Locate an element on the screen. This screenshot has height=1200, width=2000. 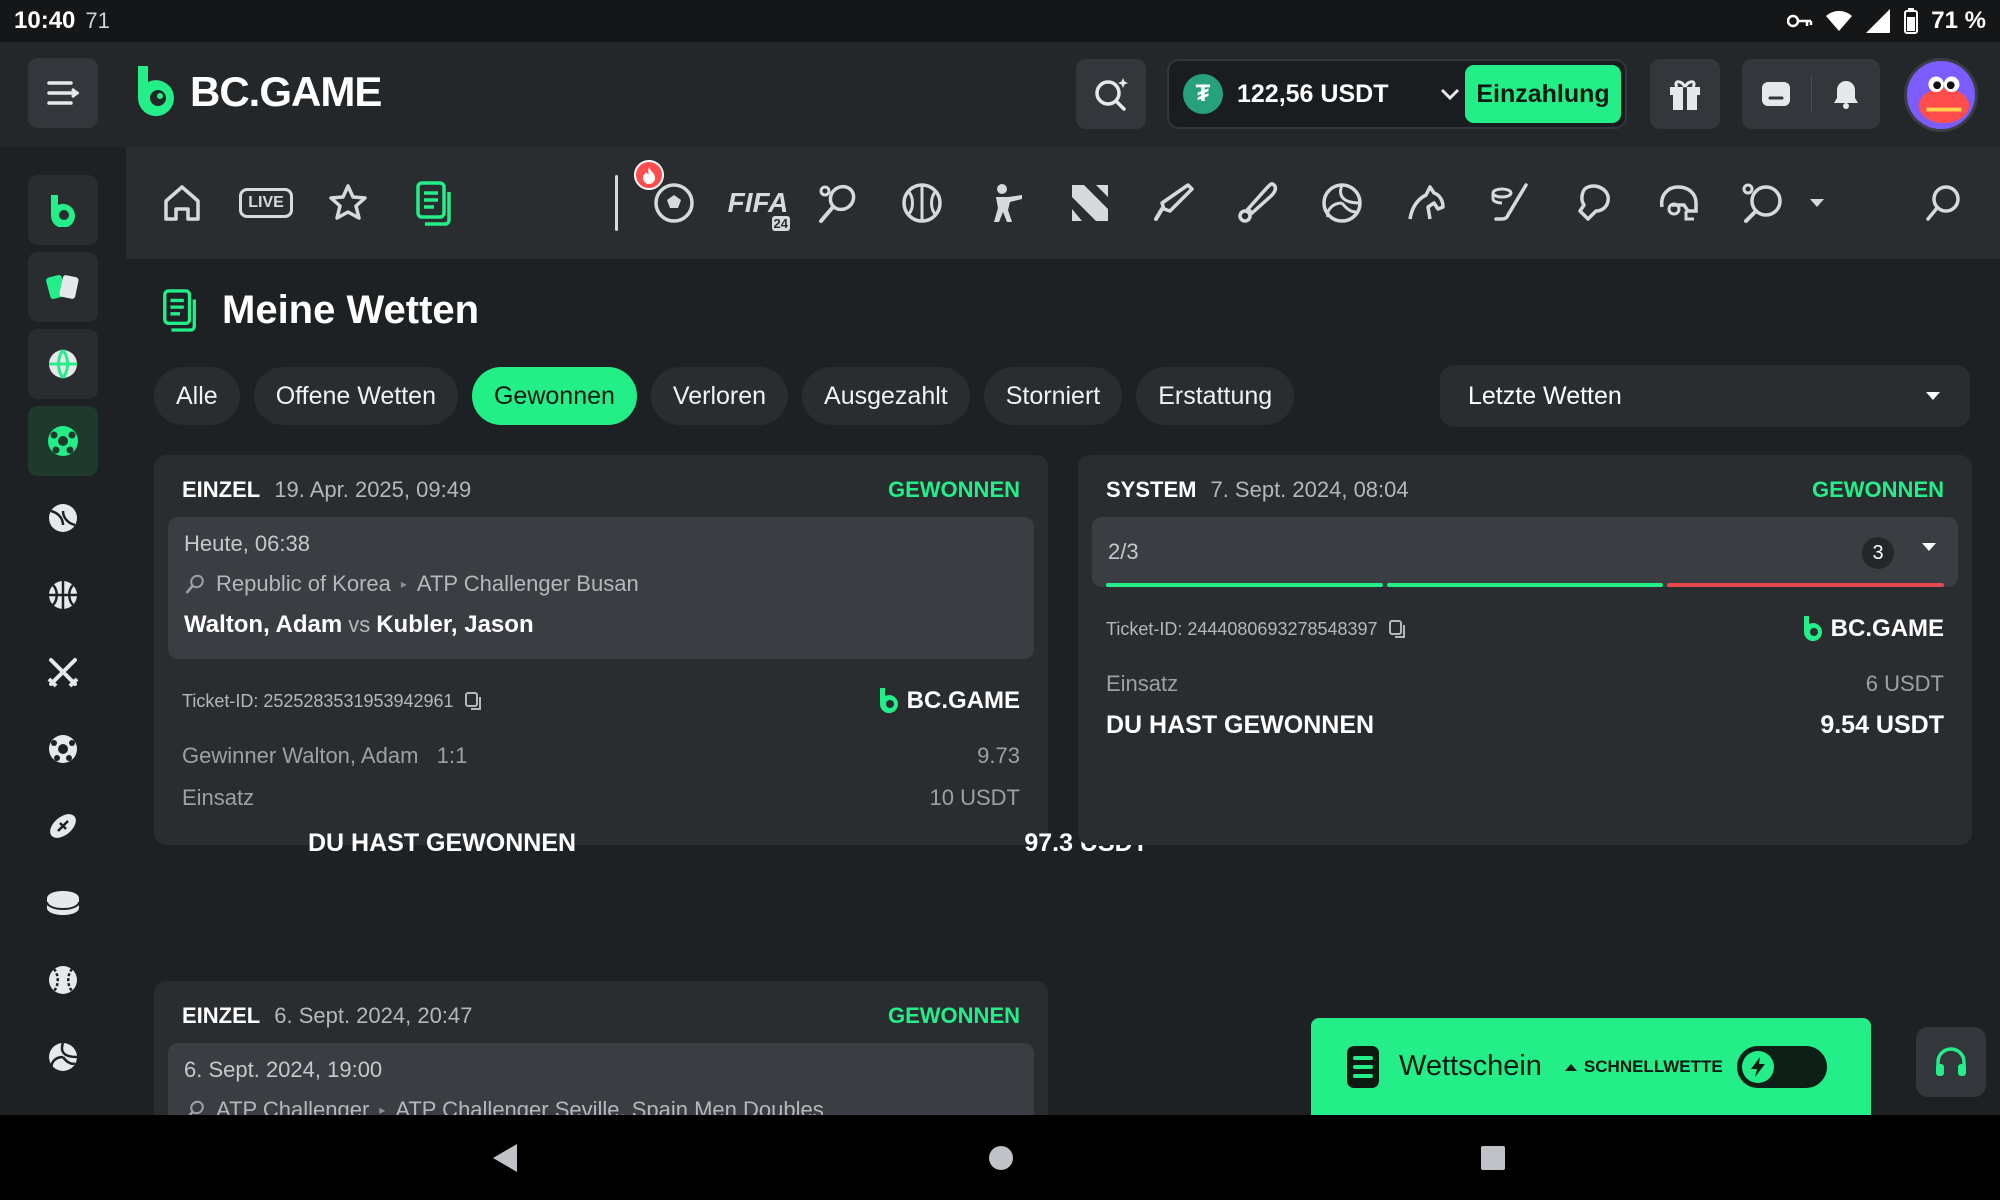
brand-logo: BC.GAME is located at coordinates (257, 92).